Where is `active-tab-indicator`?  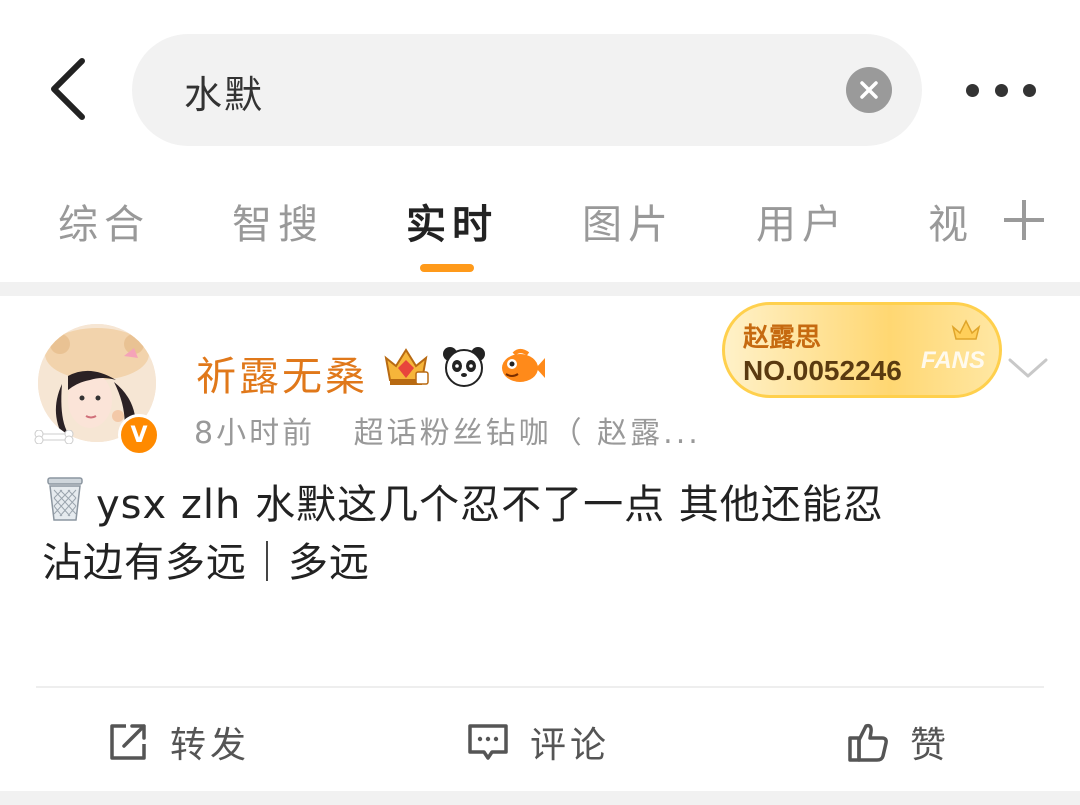 active-tab-indicator is located at coordinates (447, 268).